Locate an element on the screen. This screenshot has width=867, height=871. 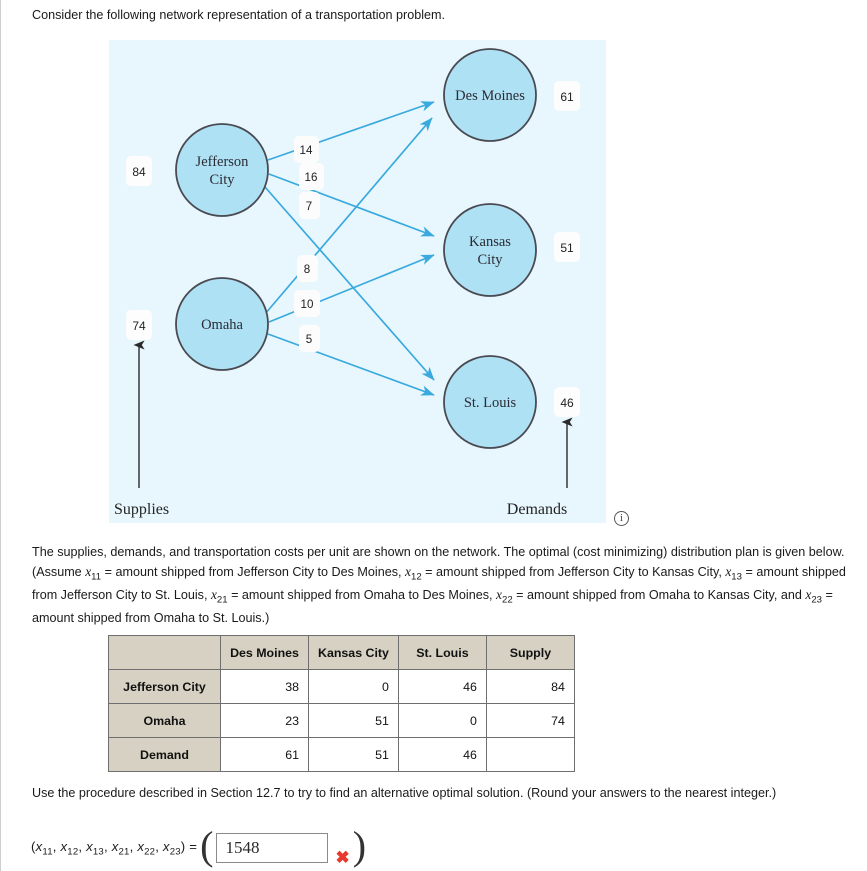
demand-chip-des-moines: 61 is located at coordinates (567, 96).